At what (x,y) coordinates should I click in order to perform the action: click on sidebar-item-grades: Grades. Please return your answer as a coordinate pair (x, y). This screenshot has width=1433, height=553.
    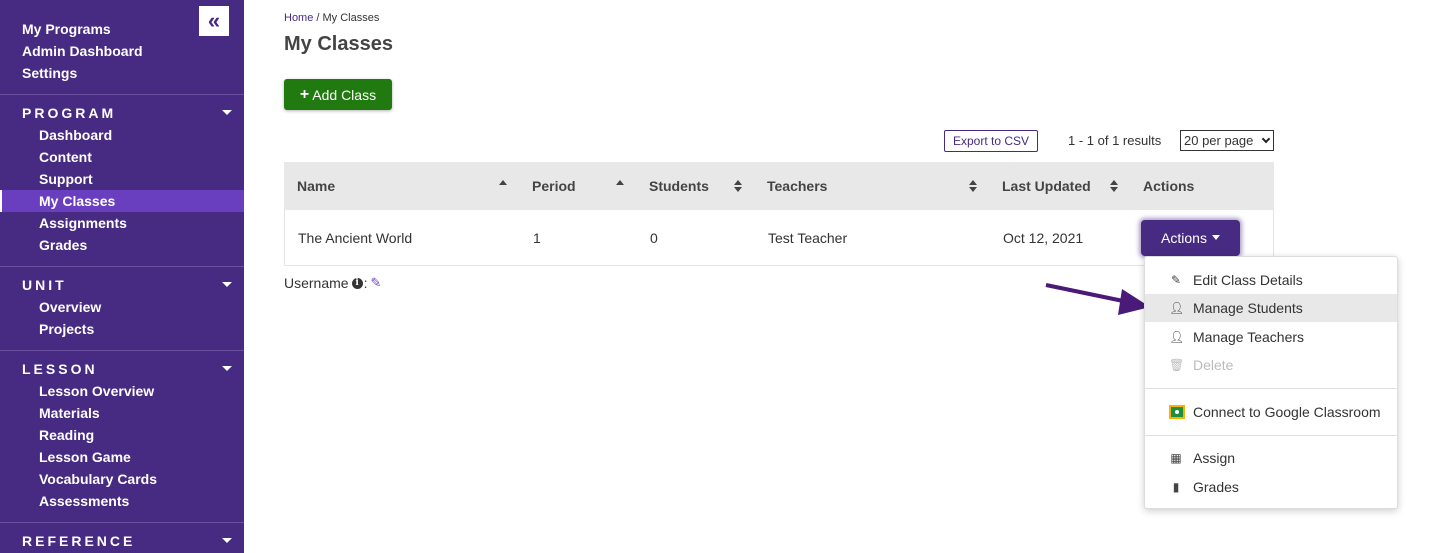
    Looking at the image, I should click on (122, 245).